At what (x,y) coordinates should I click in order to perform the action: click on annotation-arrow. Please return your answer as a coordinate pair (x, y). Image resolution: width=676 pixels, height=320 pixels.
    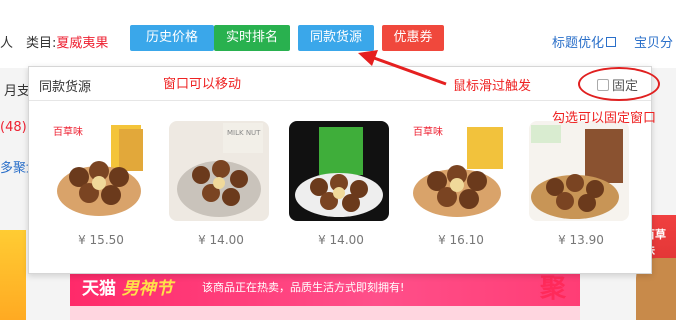
    Looking at the image, I should click on (410, 71).